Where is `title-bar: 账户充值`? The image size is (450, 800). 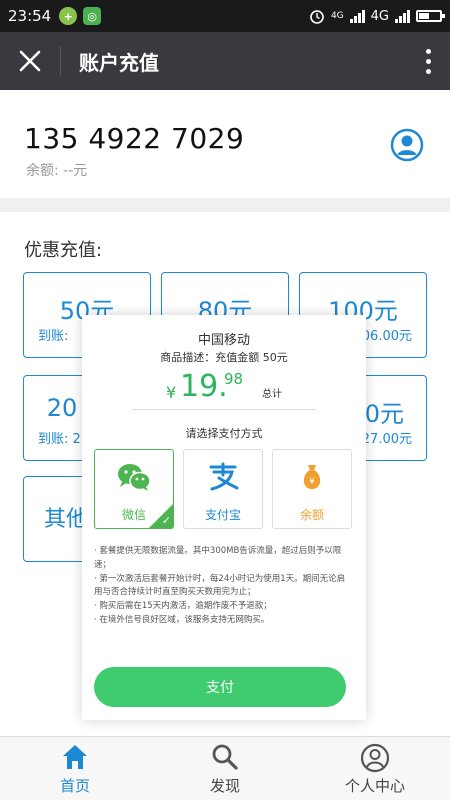 title-bar: 账户充值 is located at coordinates (225, 61).